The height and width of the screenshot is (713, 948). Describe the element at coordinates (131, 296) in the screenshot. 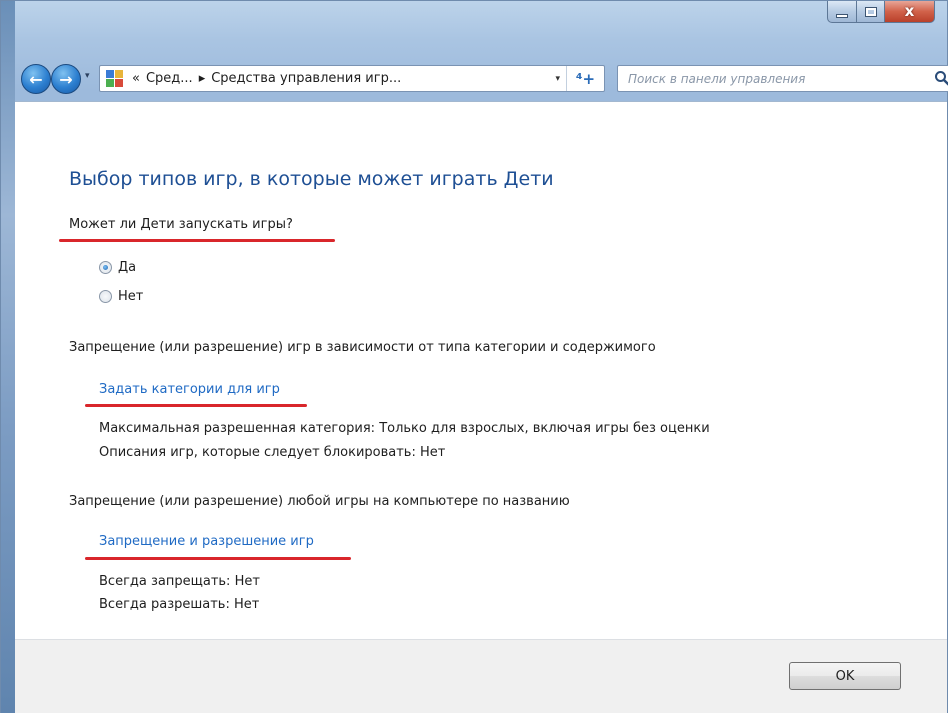

I see `radio-label: Нет` at that location.